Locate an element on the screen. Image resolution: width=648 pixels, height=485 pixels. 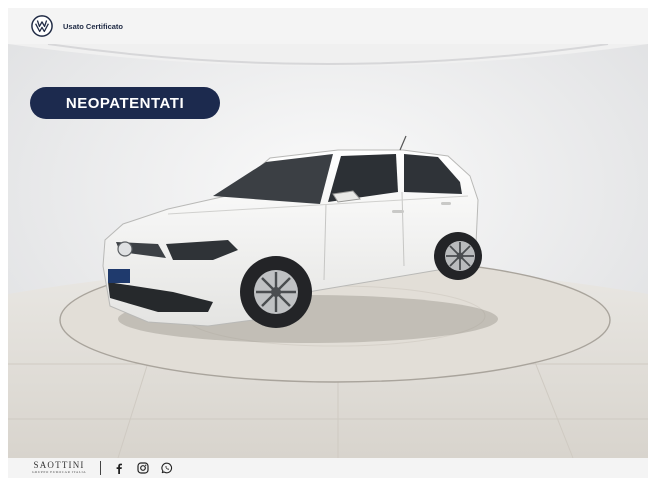
bottom-bar: SAOTTINI GRUPPO EUROCAR ITALIA is located at coordinates (328, 468).